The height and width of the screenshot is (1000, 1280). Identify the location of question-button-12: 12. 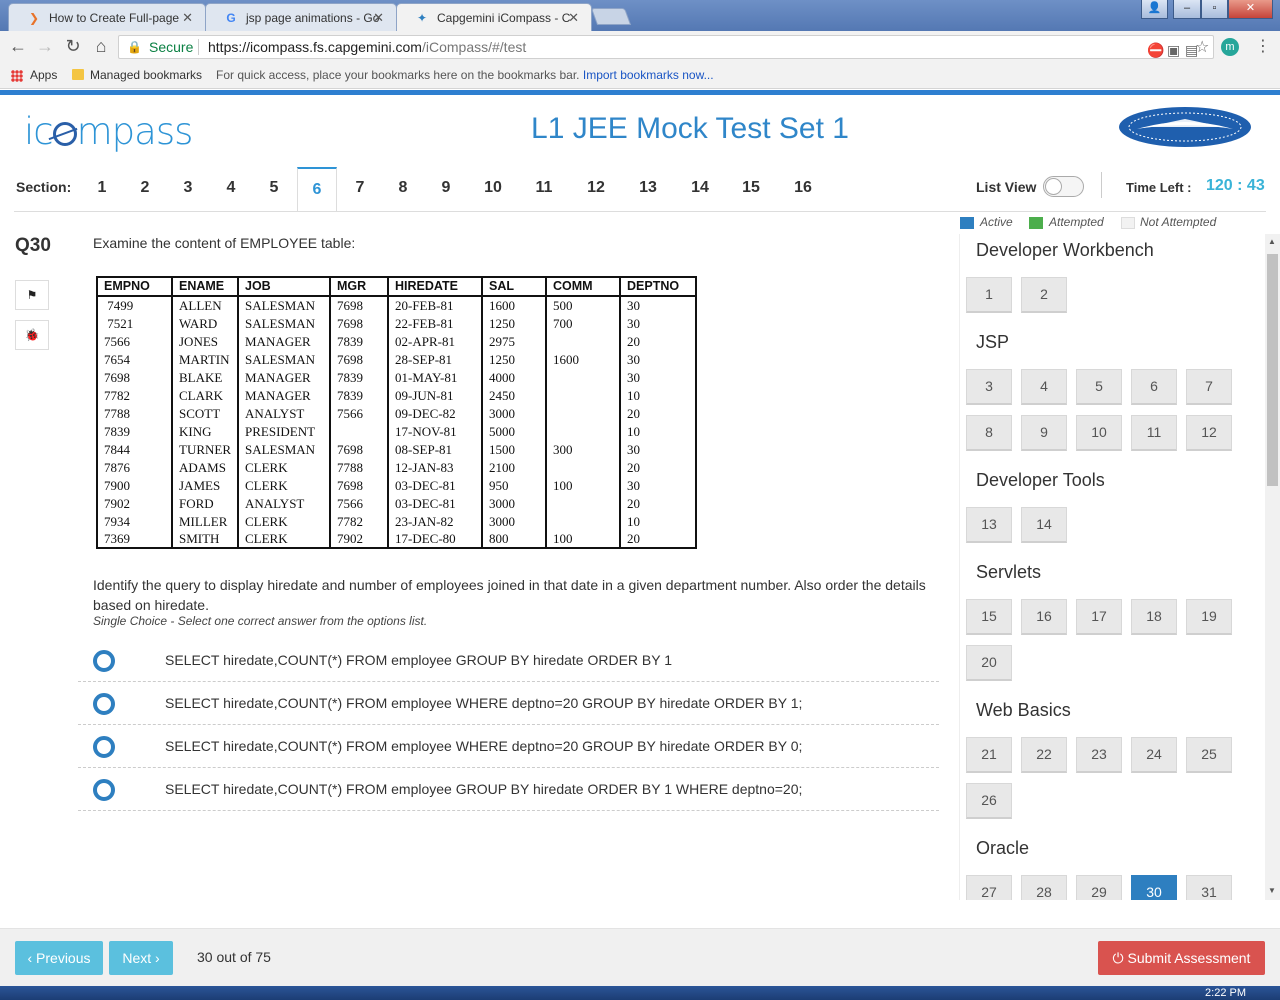
(1209, 433).